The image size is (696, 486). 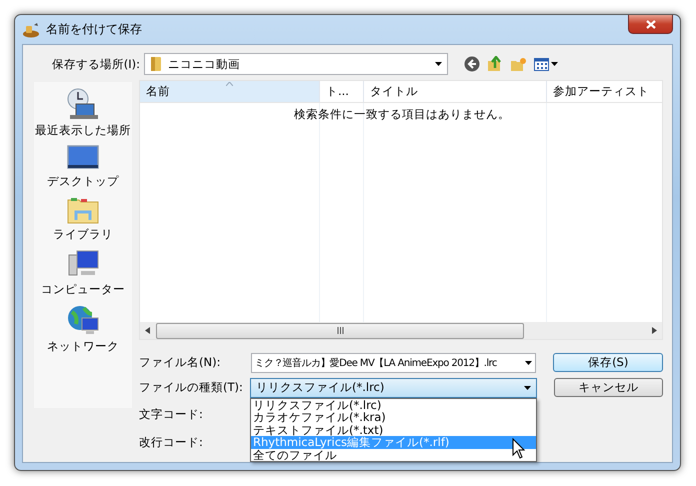 I want to click on save-button: 保存(S), so click(x=608, y=362).